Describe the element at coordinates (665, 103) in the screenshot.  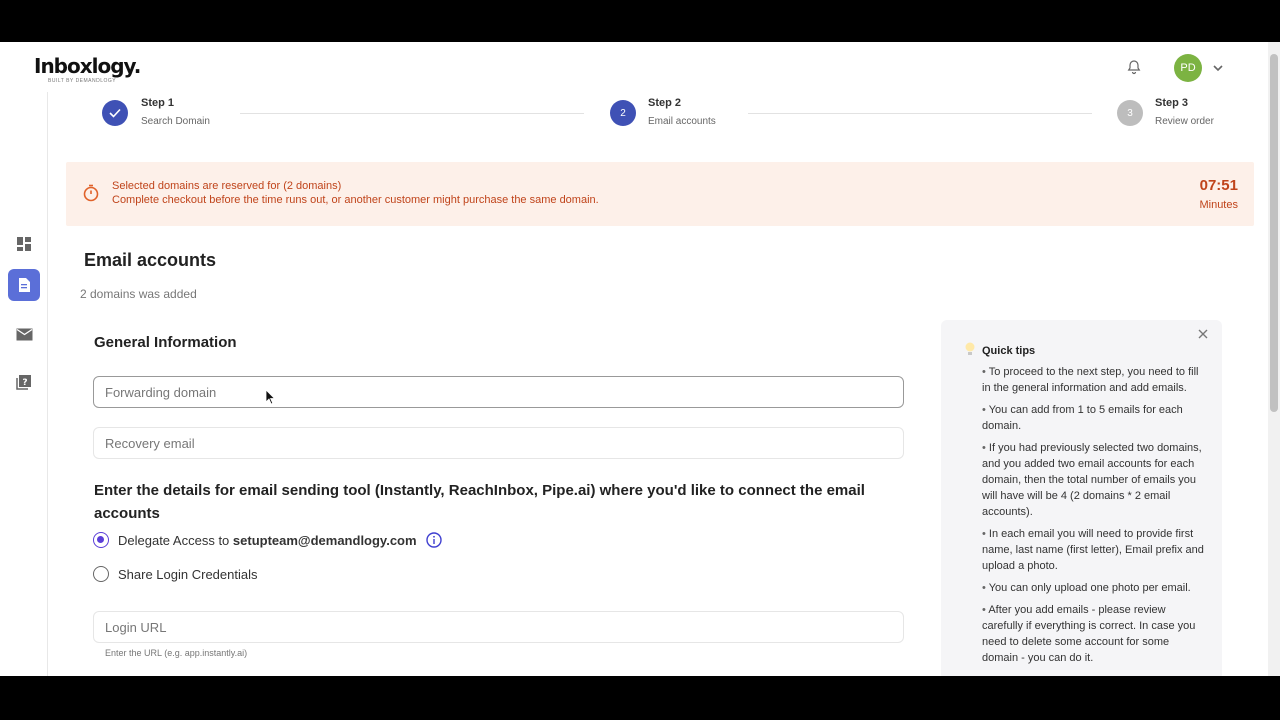
I see `step-2-title: Step 2` at that location.